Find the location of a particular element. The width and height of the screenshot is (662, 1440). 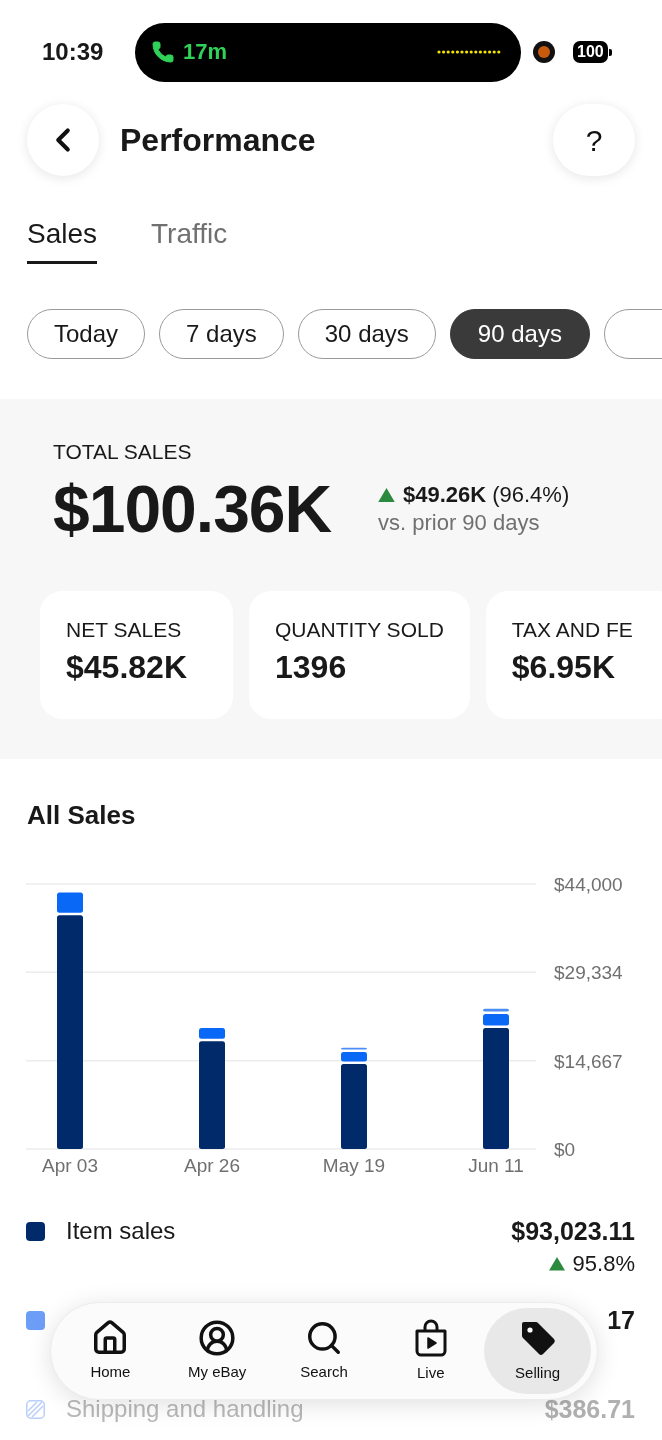

tab: Sales is located at coordinates (62, 240).